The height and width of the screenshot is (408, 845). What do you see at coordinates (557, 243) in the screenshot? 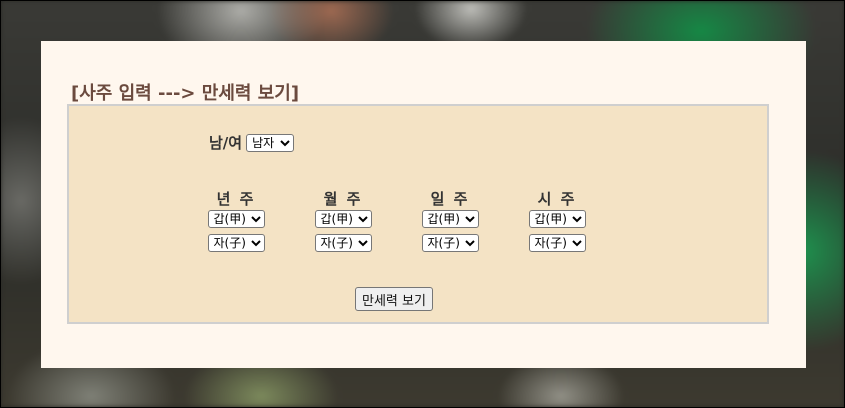
I see `hour-branch-select: 자(子)` at bounding box center [557, 243].